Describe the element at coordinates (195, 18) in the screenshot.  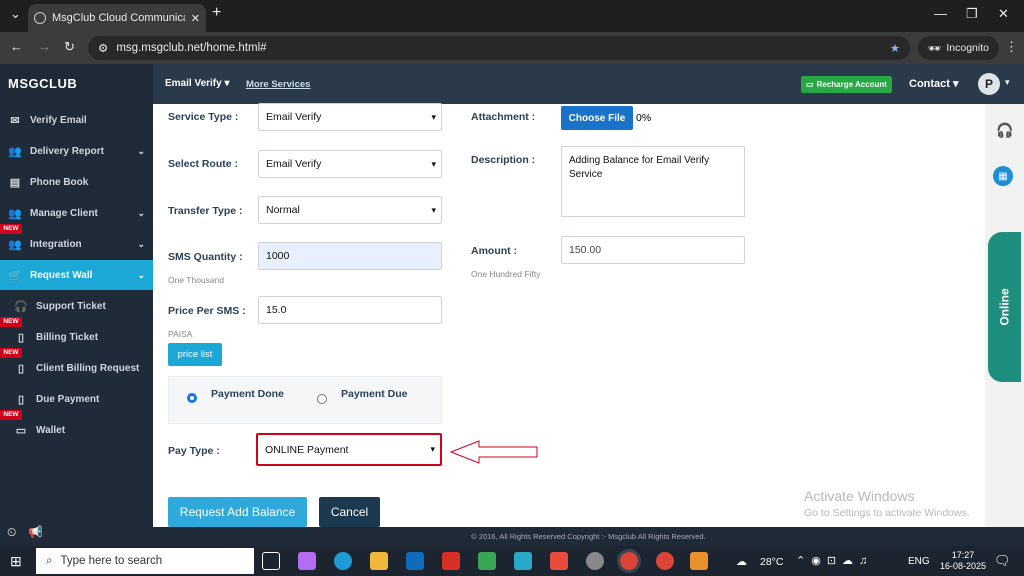
I see `close-tab-icon: ✕` at that location.